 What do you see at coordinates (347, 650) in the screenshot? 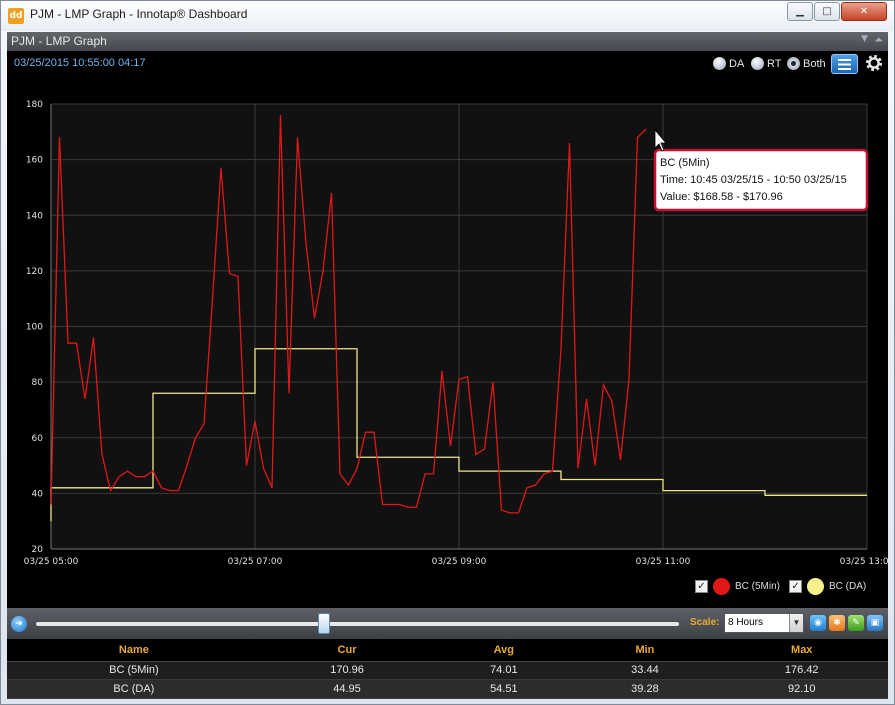
I see `column-header: Cur` at bounding box center [347, 650].